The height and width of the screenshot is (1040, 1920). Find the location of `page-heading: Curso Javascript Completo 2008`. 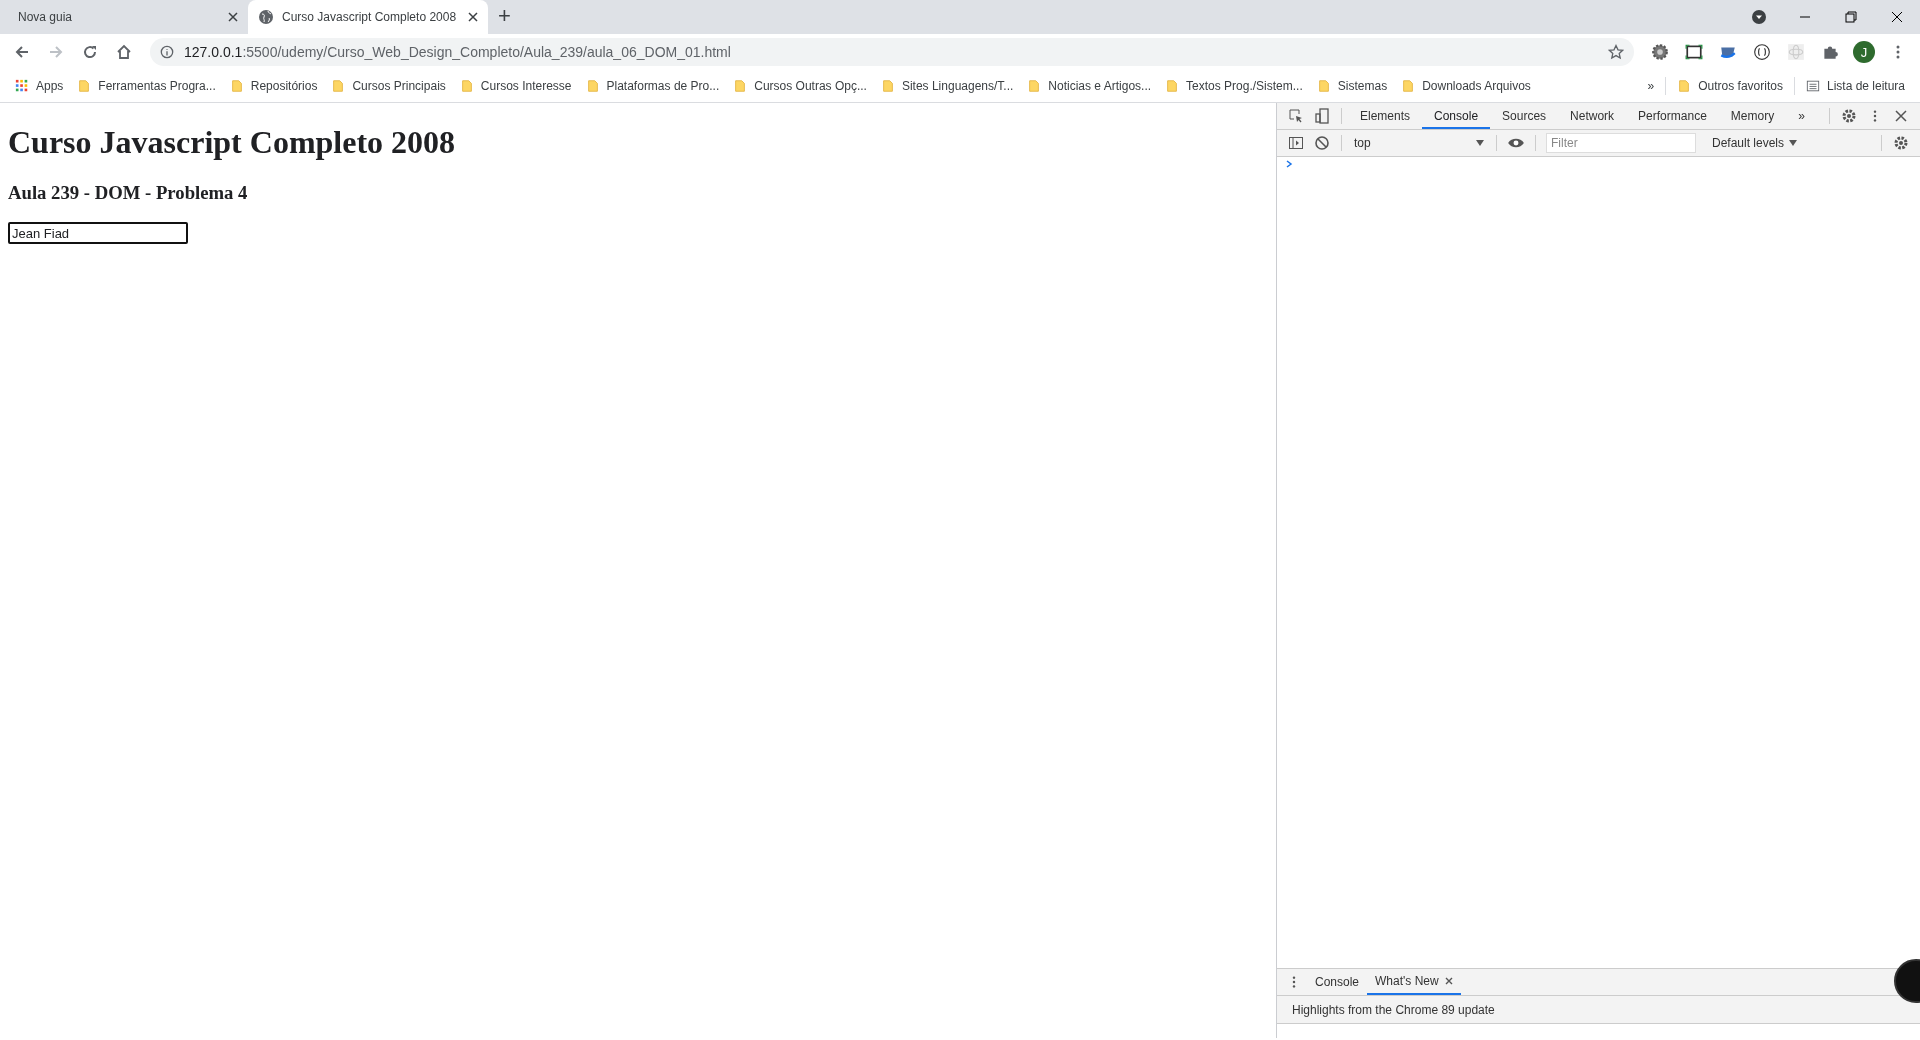

page-heading: Curso Javascript Completo 2008 is located at coordinates (232, 142).